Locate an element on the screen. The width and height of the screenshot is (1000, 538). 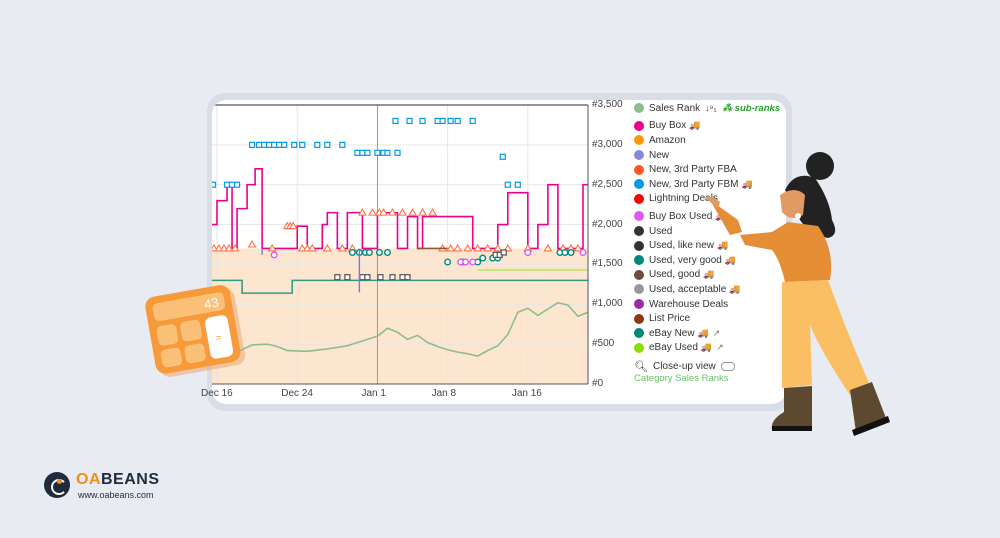
x-tick-label: Dec 16 is located at coordinates (217, 393).